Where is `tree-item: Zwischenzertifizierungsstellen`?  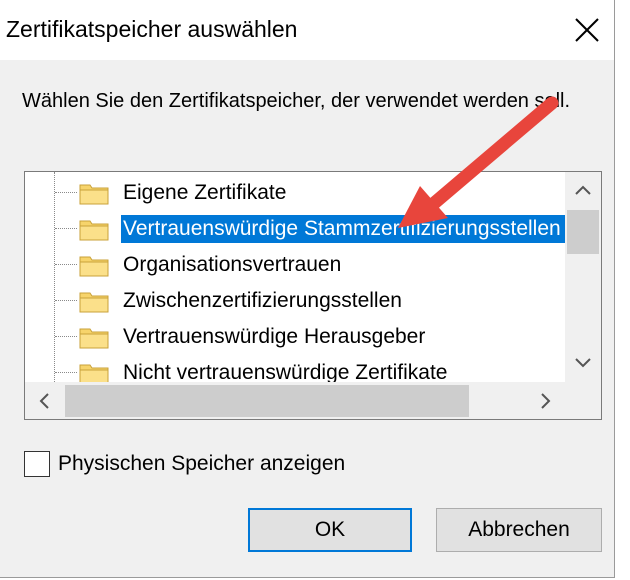
tree-item: Zwischenzertifizierungsstellen is located at coordinates (295, 301).